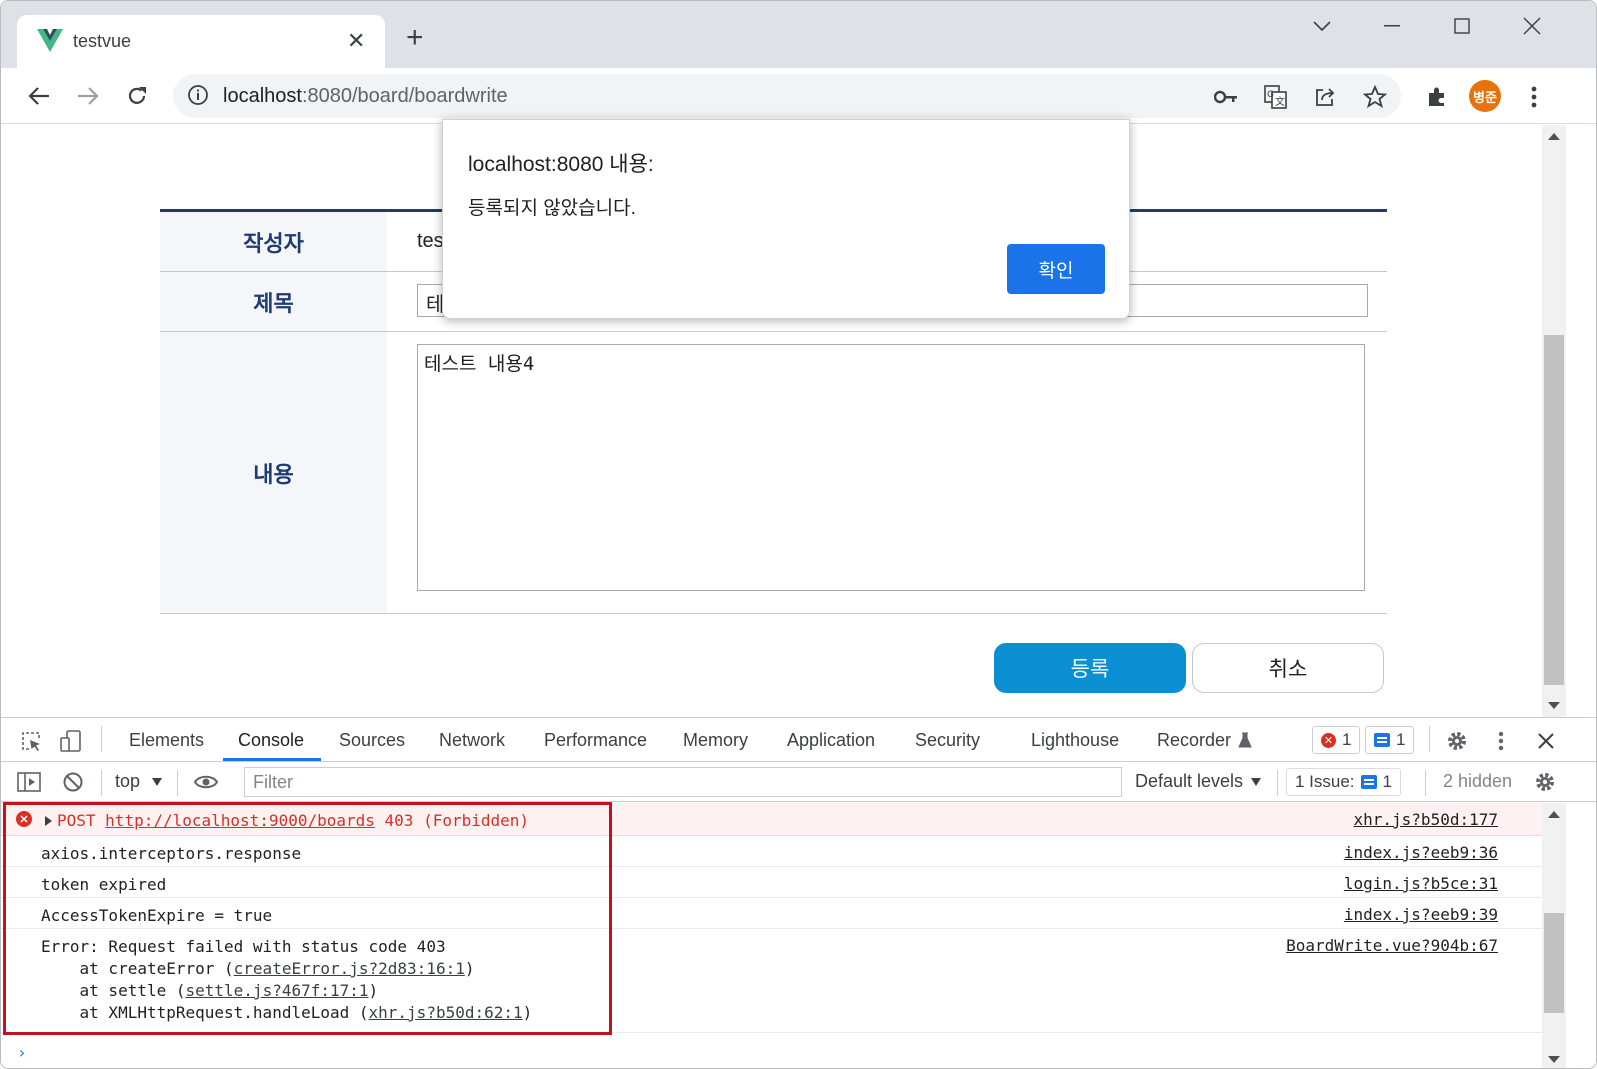 This screenshot has width=1597, height=1069. What do you see at coordinates (1554, 814) in the screenshot?
I see `console-scroll-up-icon` at bounding box center [1554, 814].